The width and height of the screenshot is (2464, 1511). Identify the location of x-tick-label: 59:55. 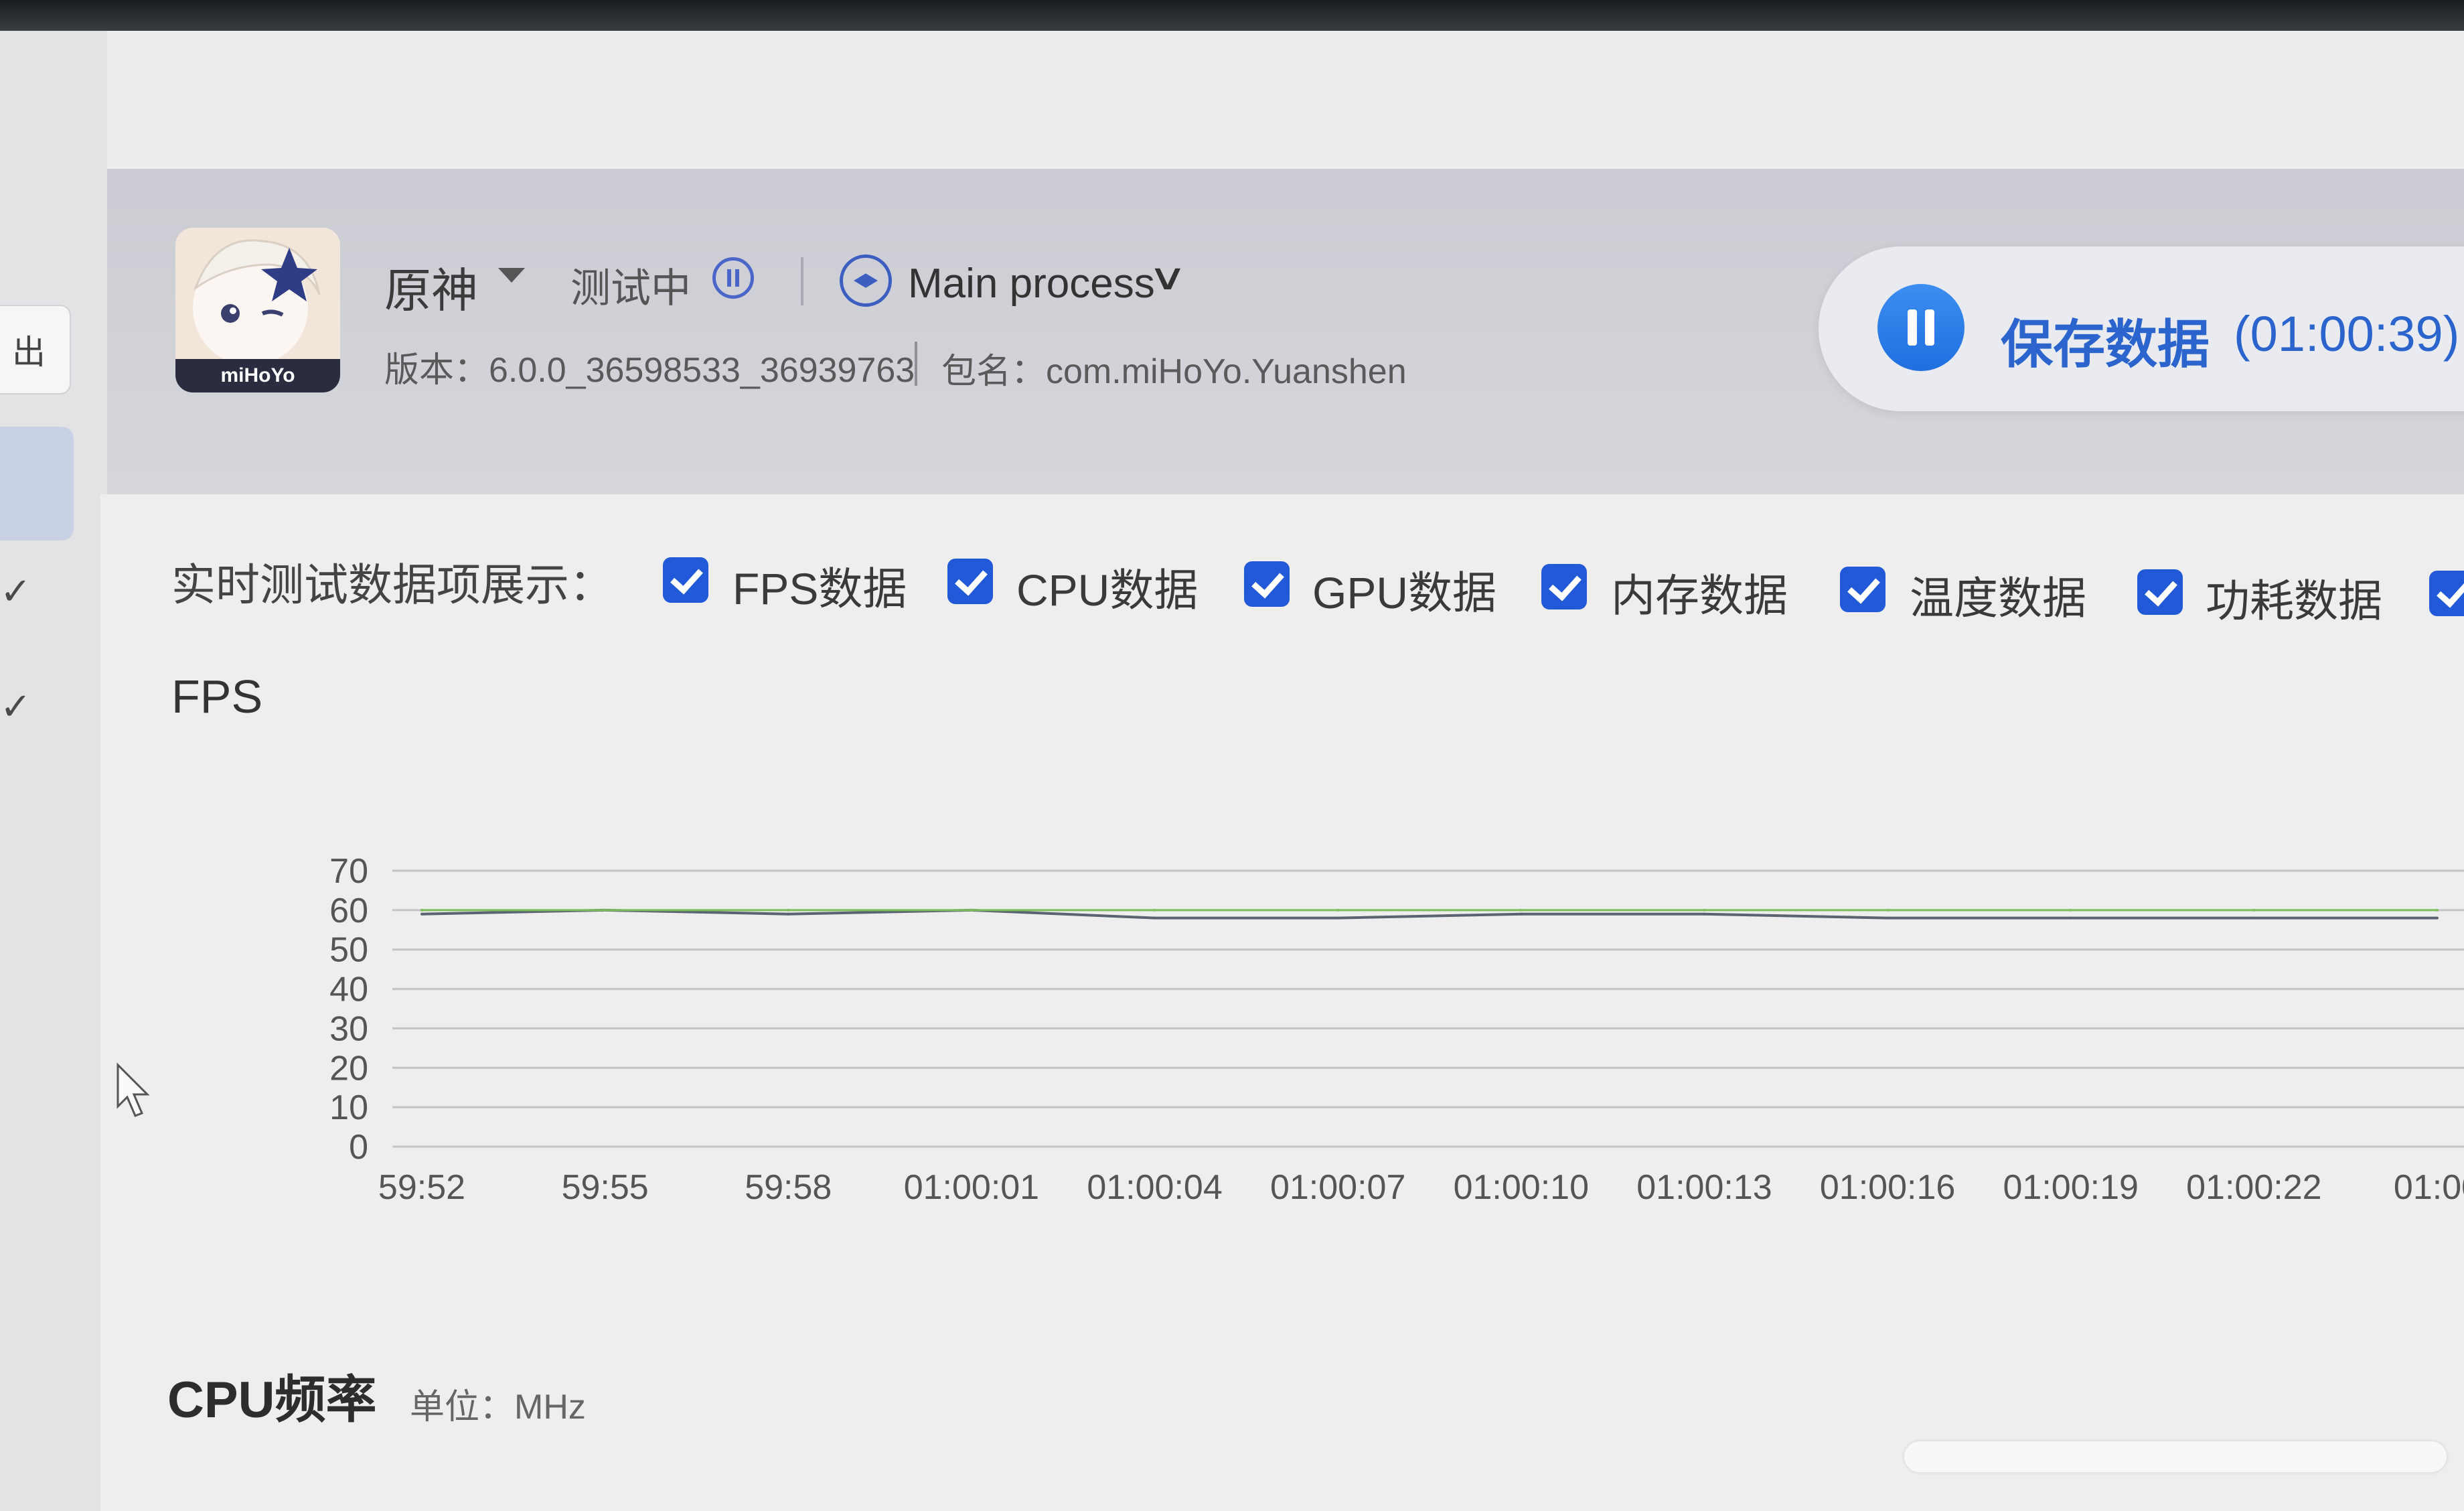
(605, 1188).